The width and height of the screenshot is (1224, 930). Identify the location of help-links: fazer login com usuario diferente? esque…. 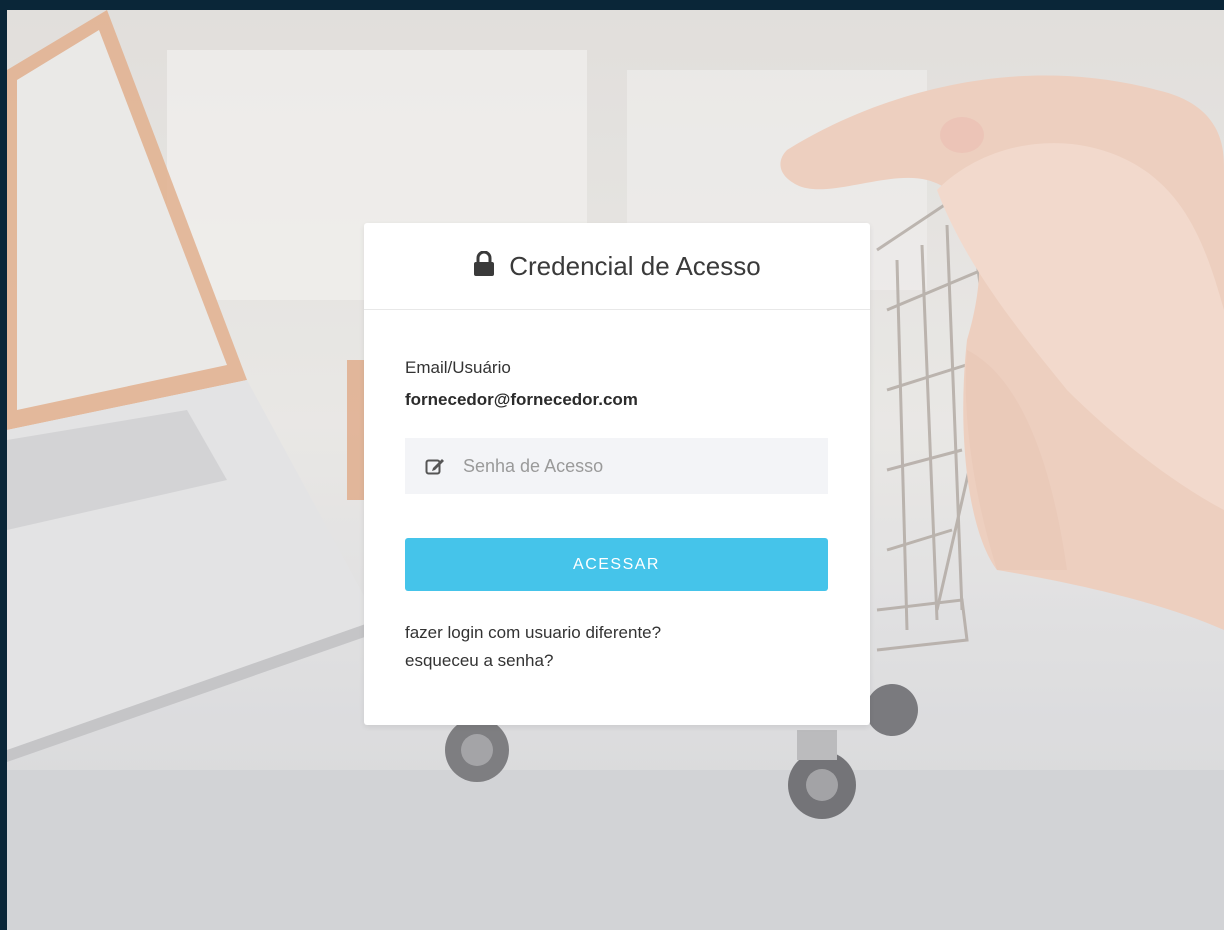
(616, 647).